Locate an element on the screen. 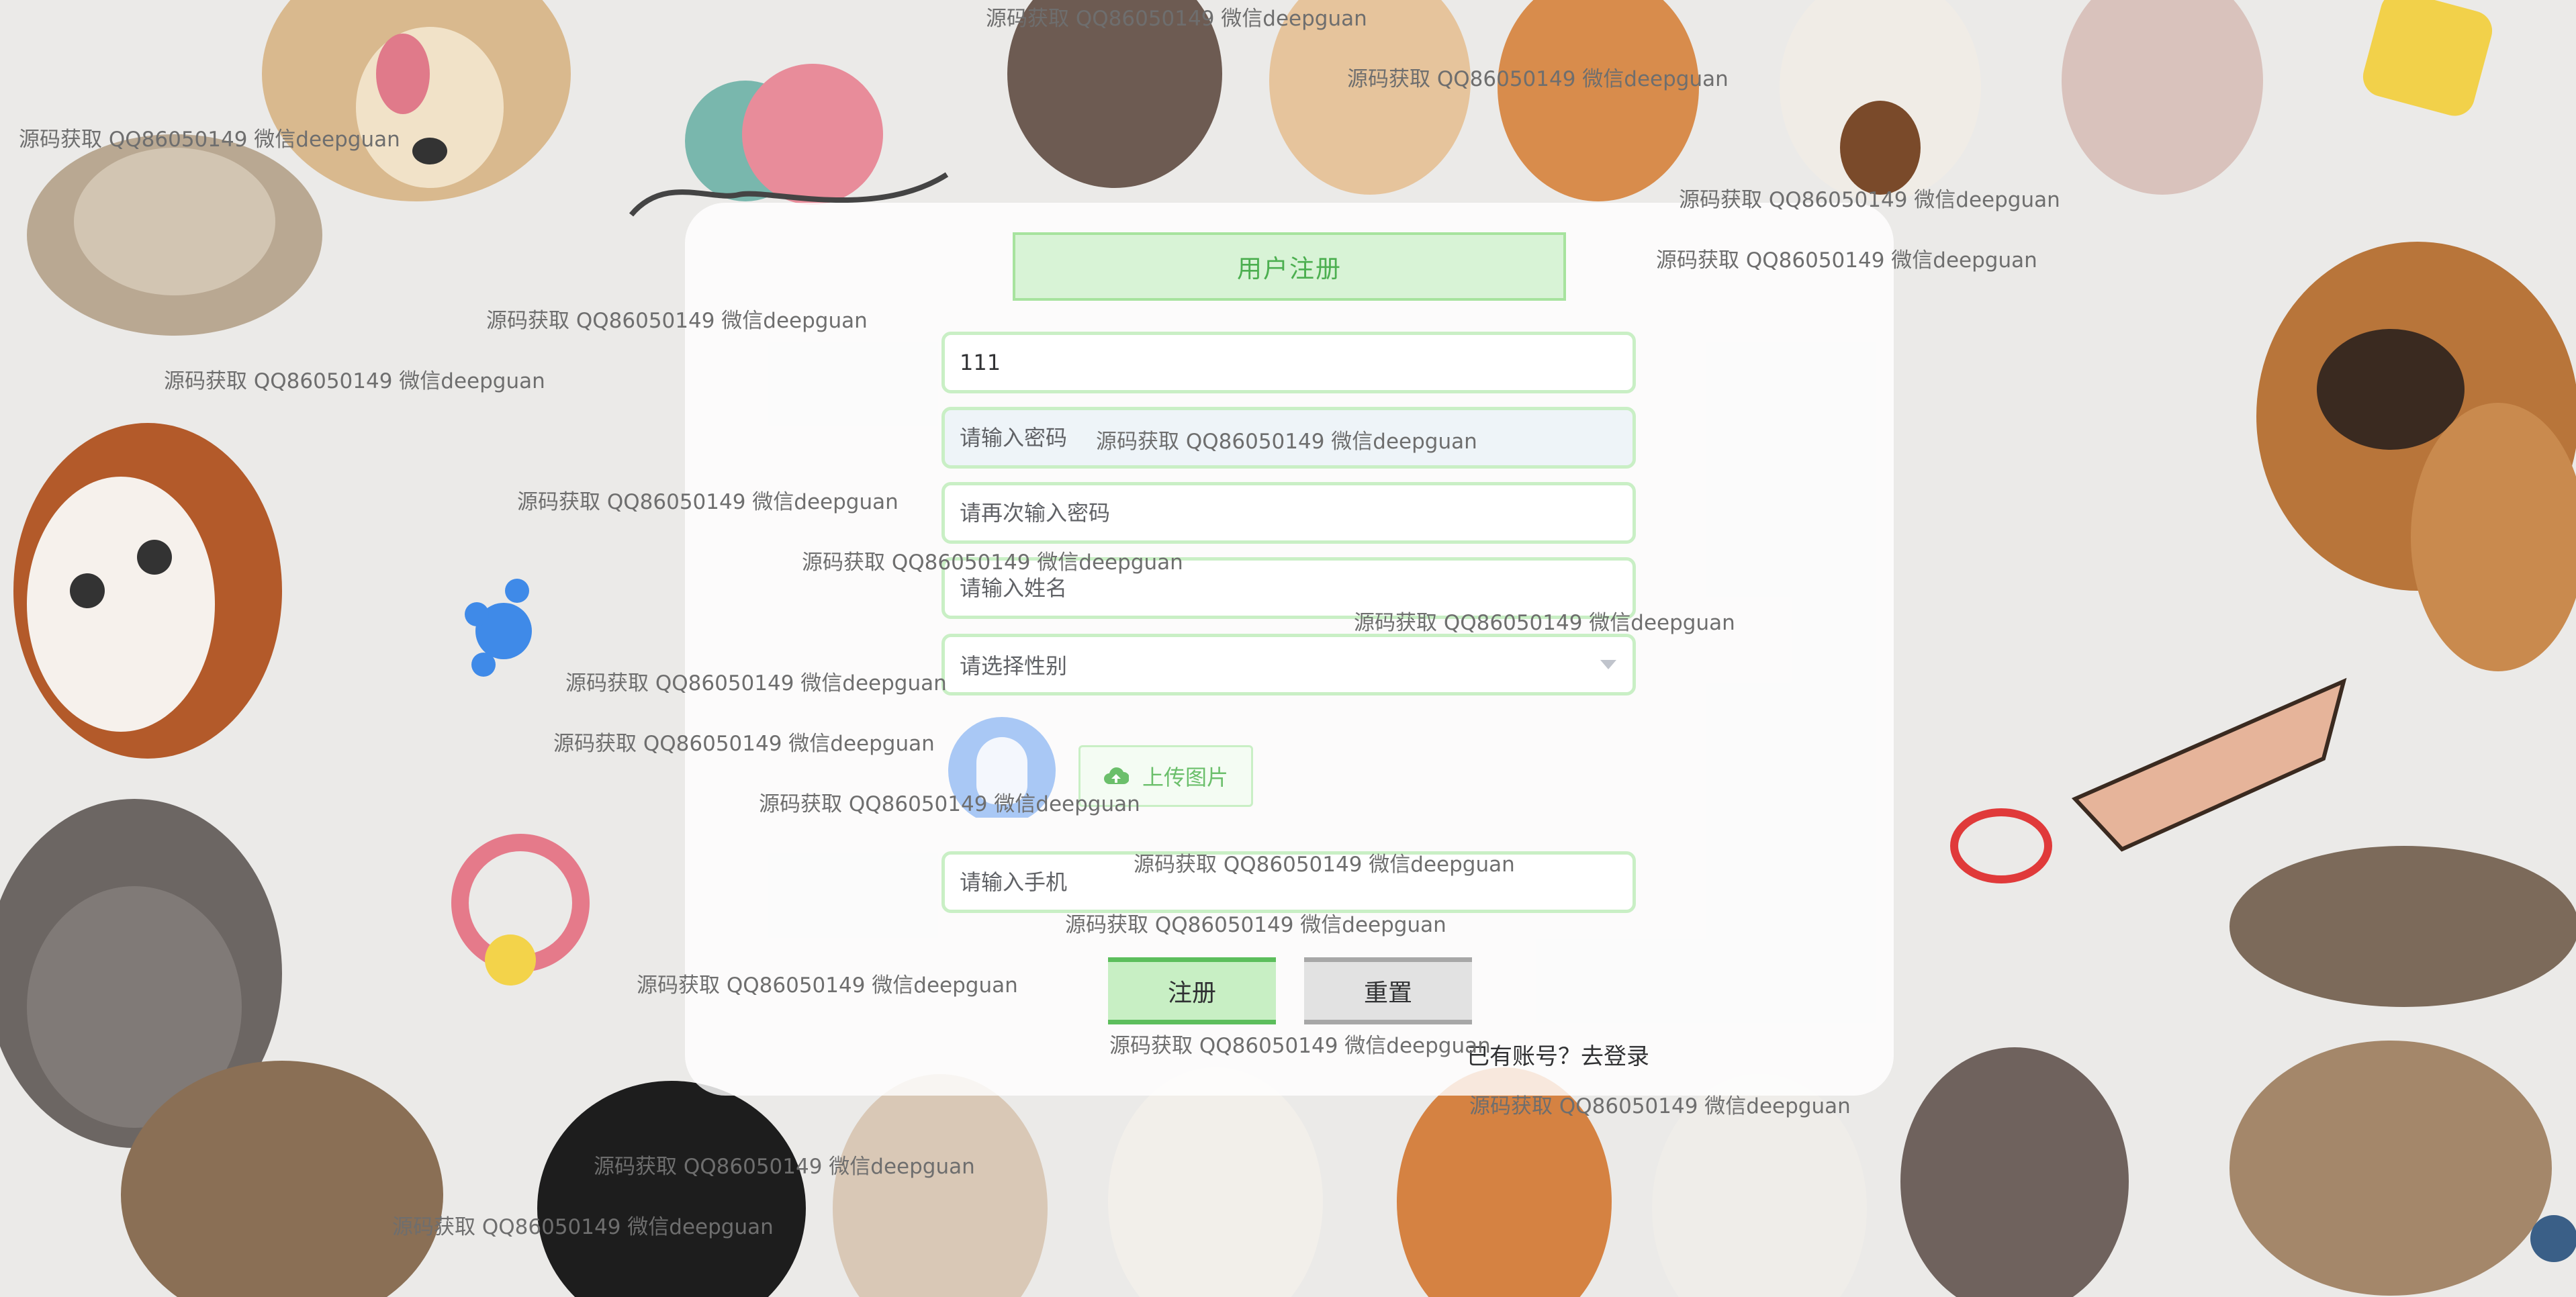 This screenshot has width=2576, height=1297. register-button-label: 注册 is located at coordinates (1191, 993).